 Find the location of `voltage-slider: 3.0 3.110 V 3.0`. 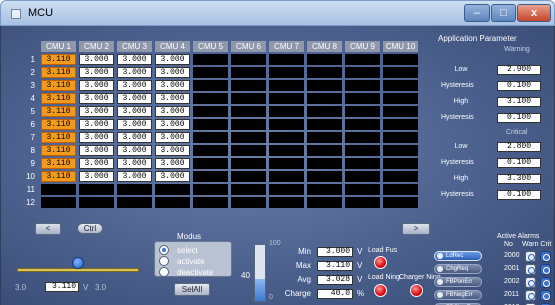

voltage-slider: 3.0 3.110 V 3.0 is located at coordinates (77, 270).